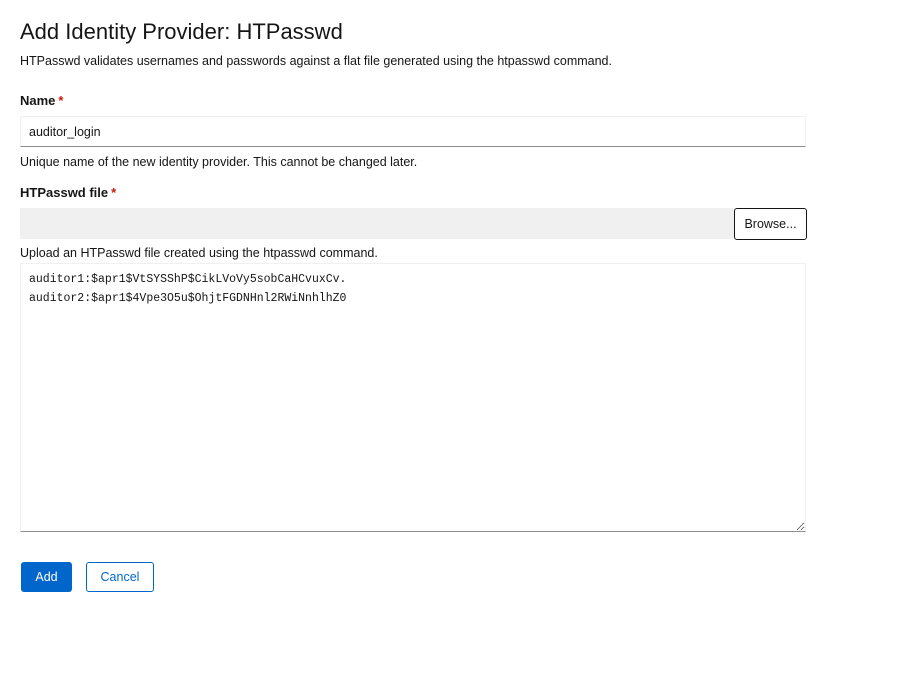 The height and width of the screenshot is (676, 899). Describe the element at coordinates (61, 100) in the screenshot. I see `name-required-marker: *` at that location.